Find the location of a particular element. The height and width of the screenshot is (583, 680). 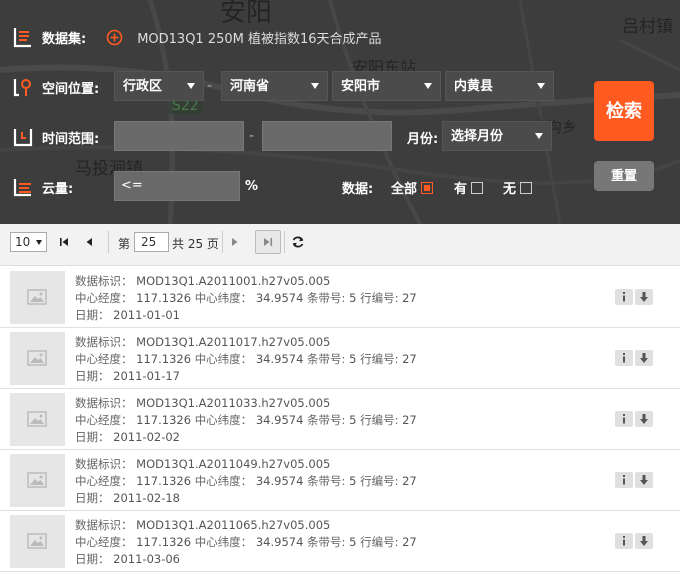

item-id: MOD13Q1.A2011001.h27v05.005 is located at coordinates (233, 281).